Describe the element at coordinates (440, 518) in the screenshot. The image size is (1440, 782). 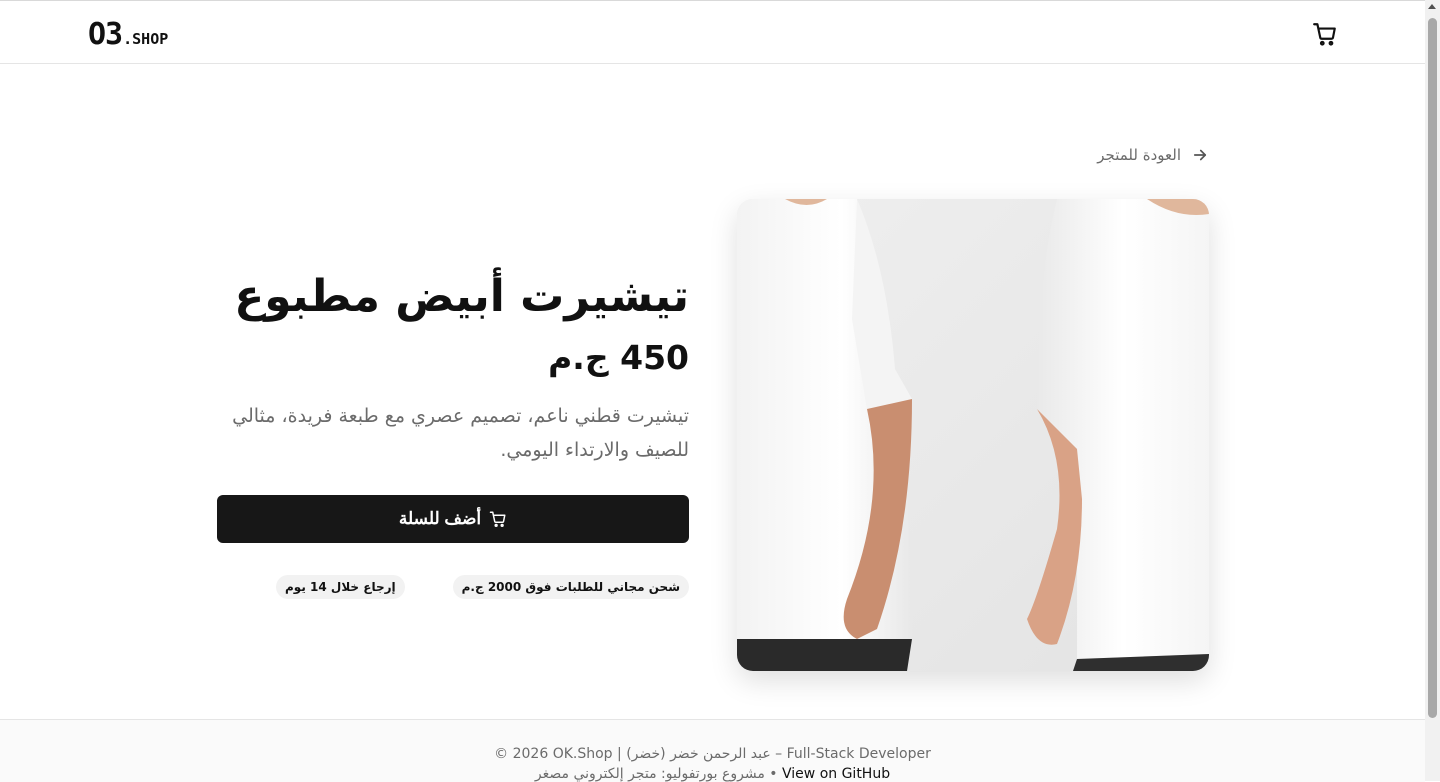
I see `add-to-cart-label: أضف للسلة` at that location.